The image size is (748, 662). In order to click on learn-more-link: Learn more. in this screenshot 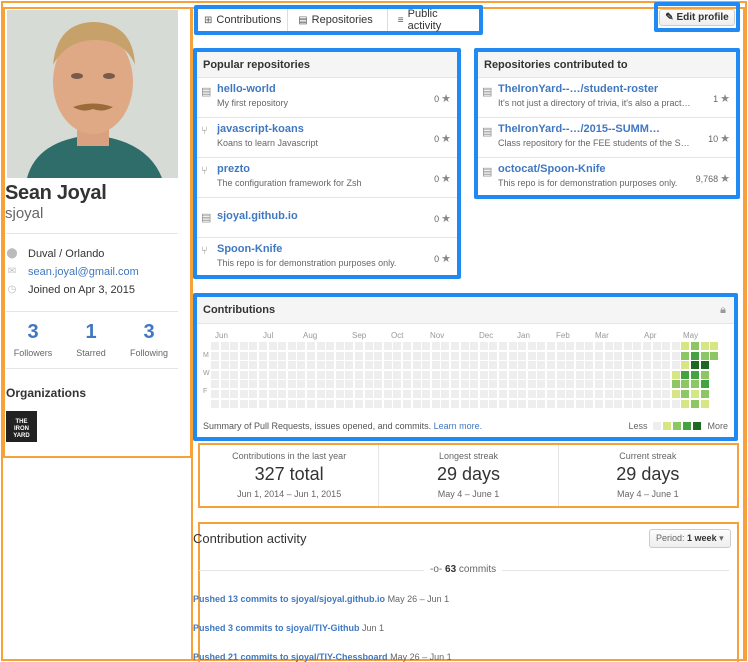, I will do `click(458, 426)`.